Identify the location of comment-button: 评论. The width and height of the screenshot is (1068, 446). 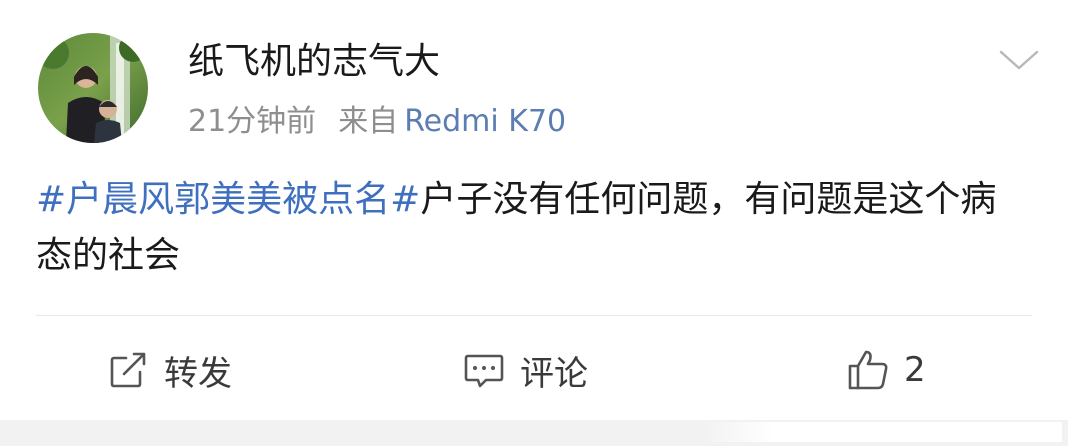
(525, 370).